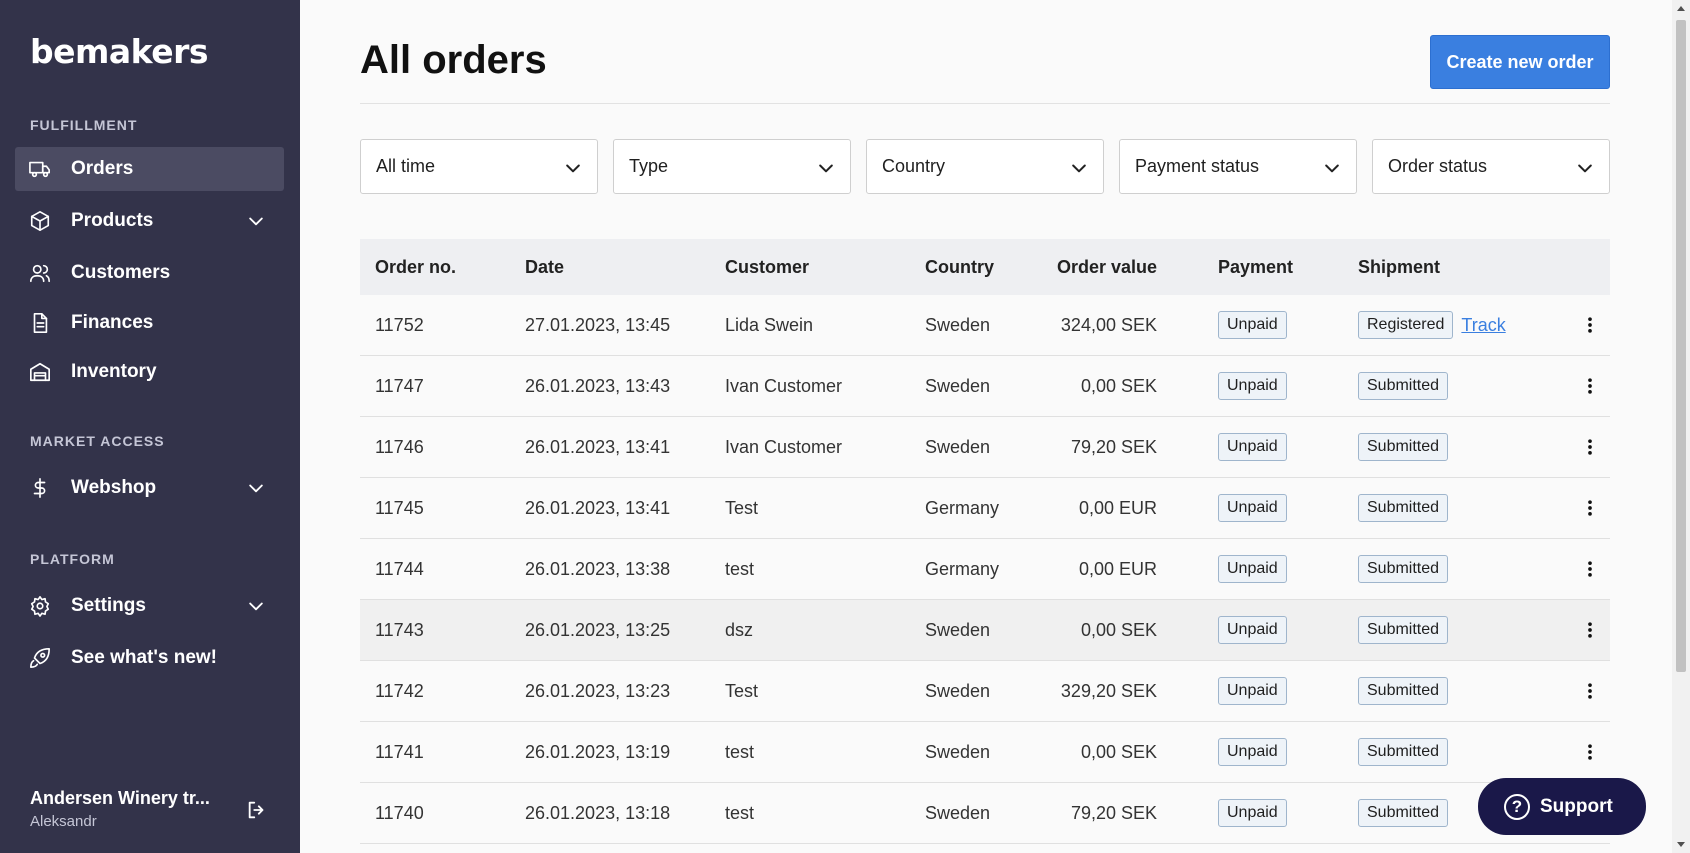  I want to click on sidebar-item-whats-new: See what's new!, so click(149, 658).